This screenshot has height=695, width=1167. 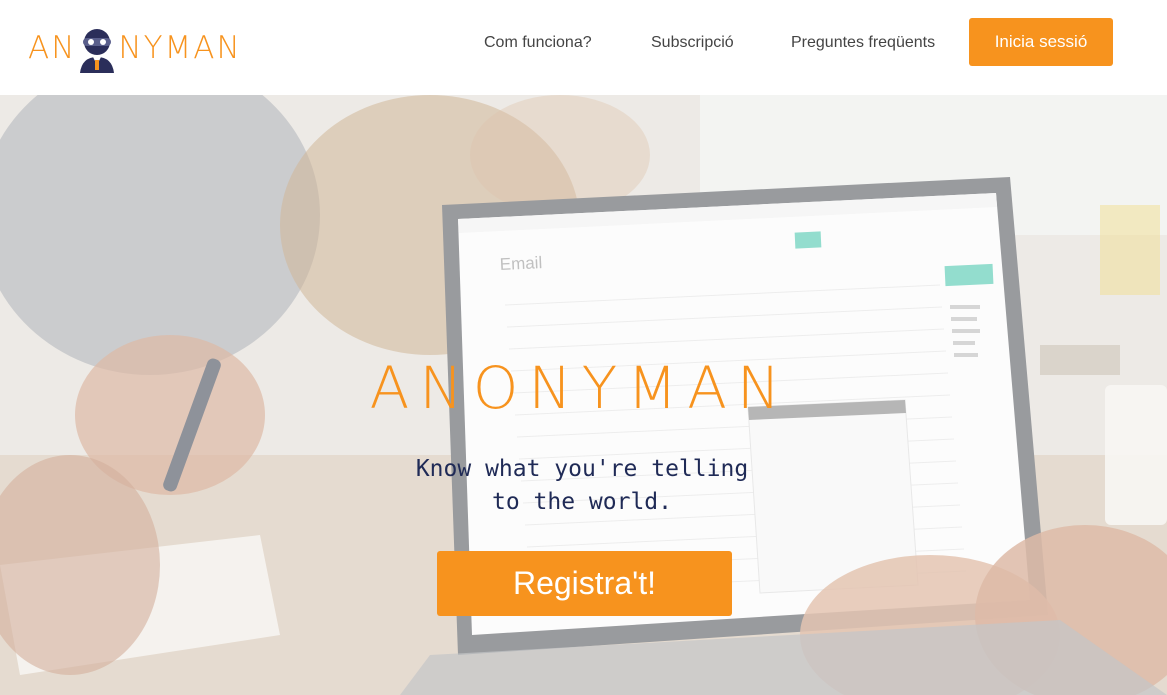 What do you see at coordinates (180, 48) in the screenshot?
I see `logo-text-right: NYMAN` at bounding box center [180, 48].